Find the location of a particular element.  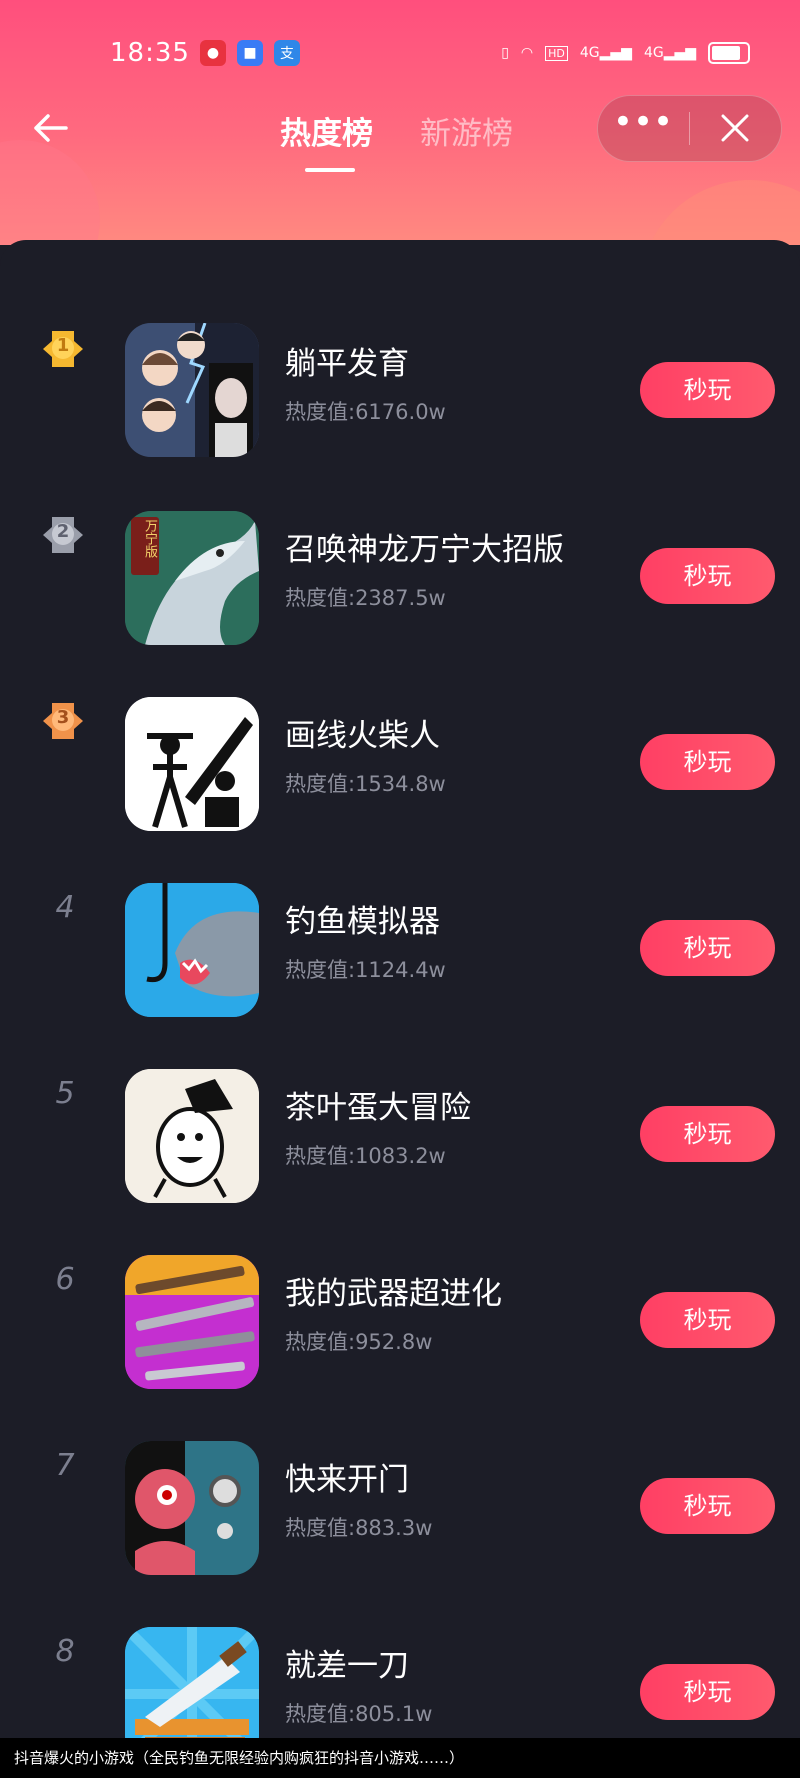

list-item: 5 茶叶蛋大冒险 热度值:1083.2w 秒玩 is located at coordinates (400, 1116).